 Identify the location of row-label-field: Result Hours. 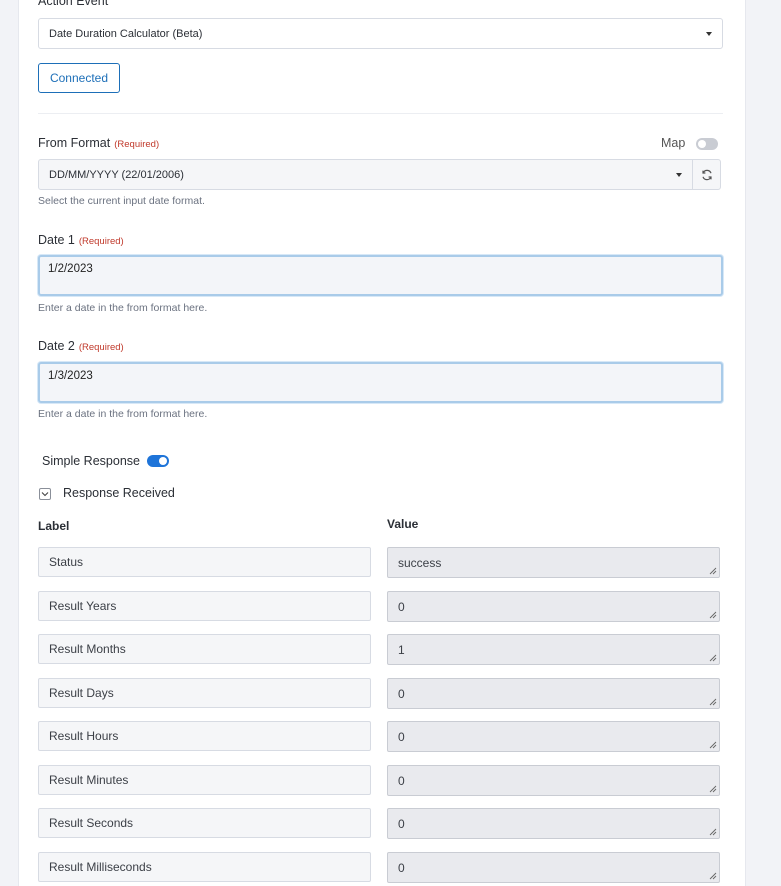
(204, 736).